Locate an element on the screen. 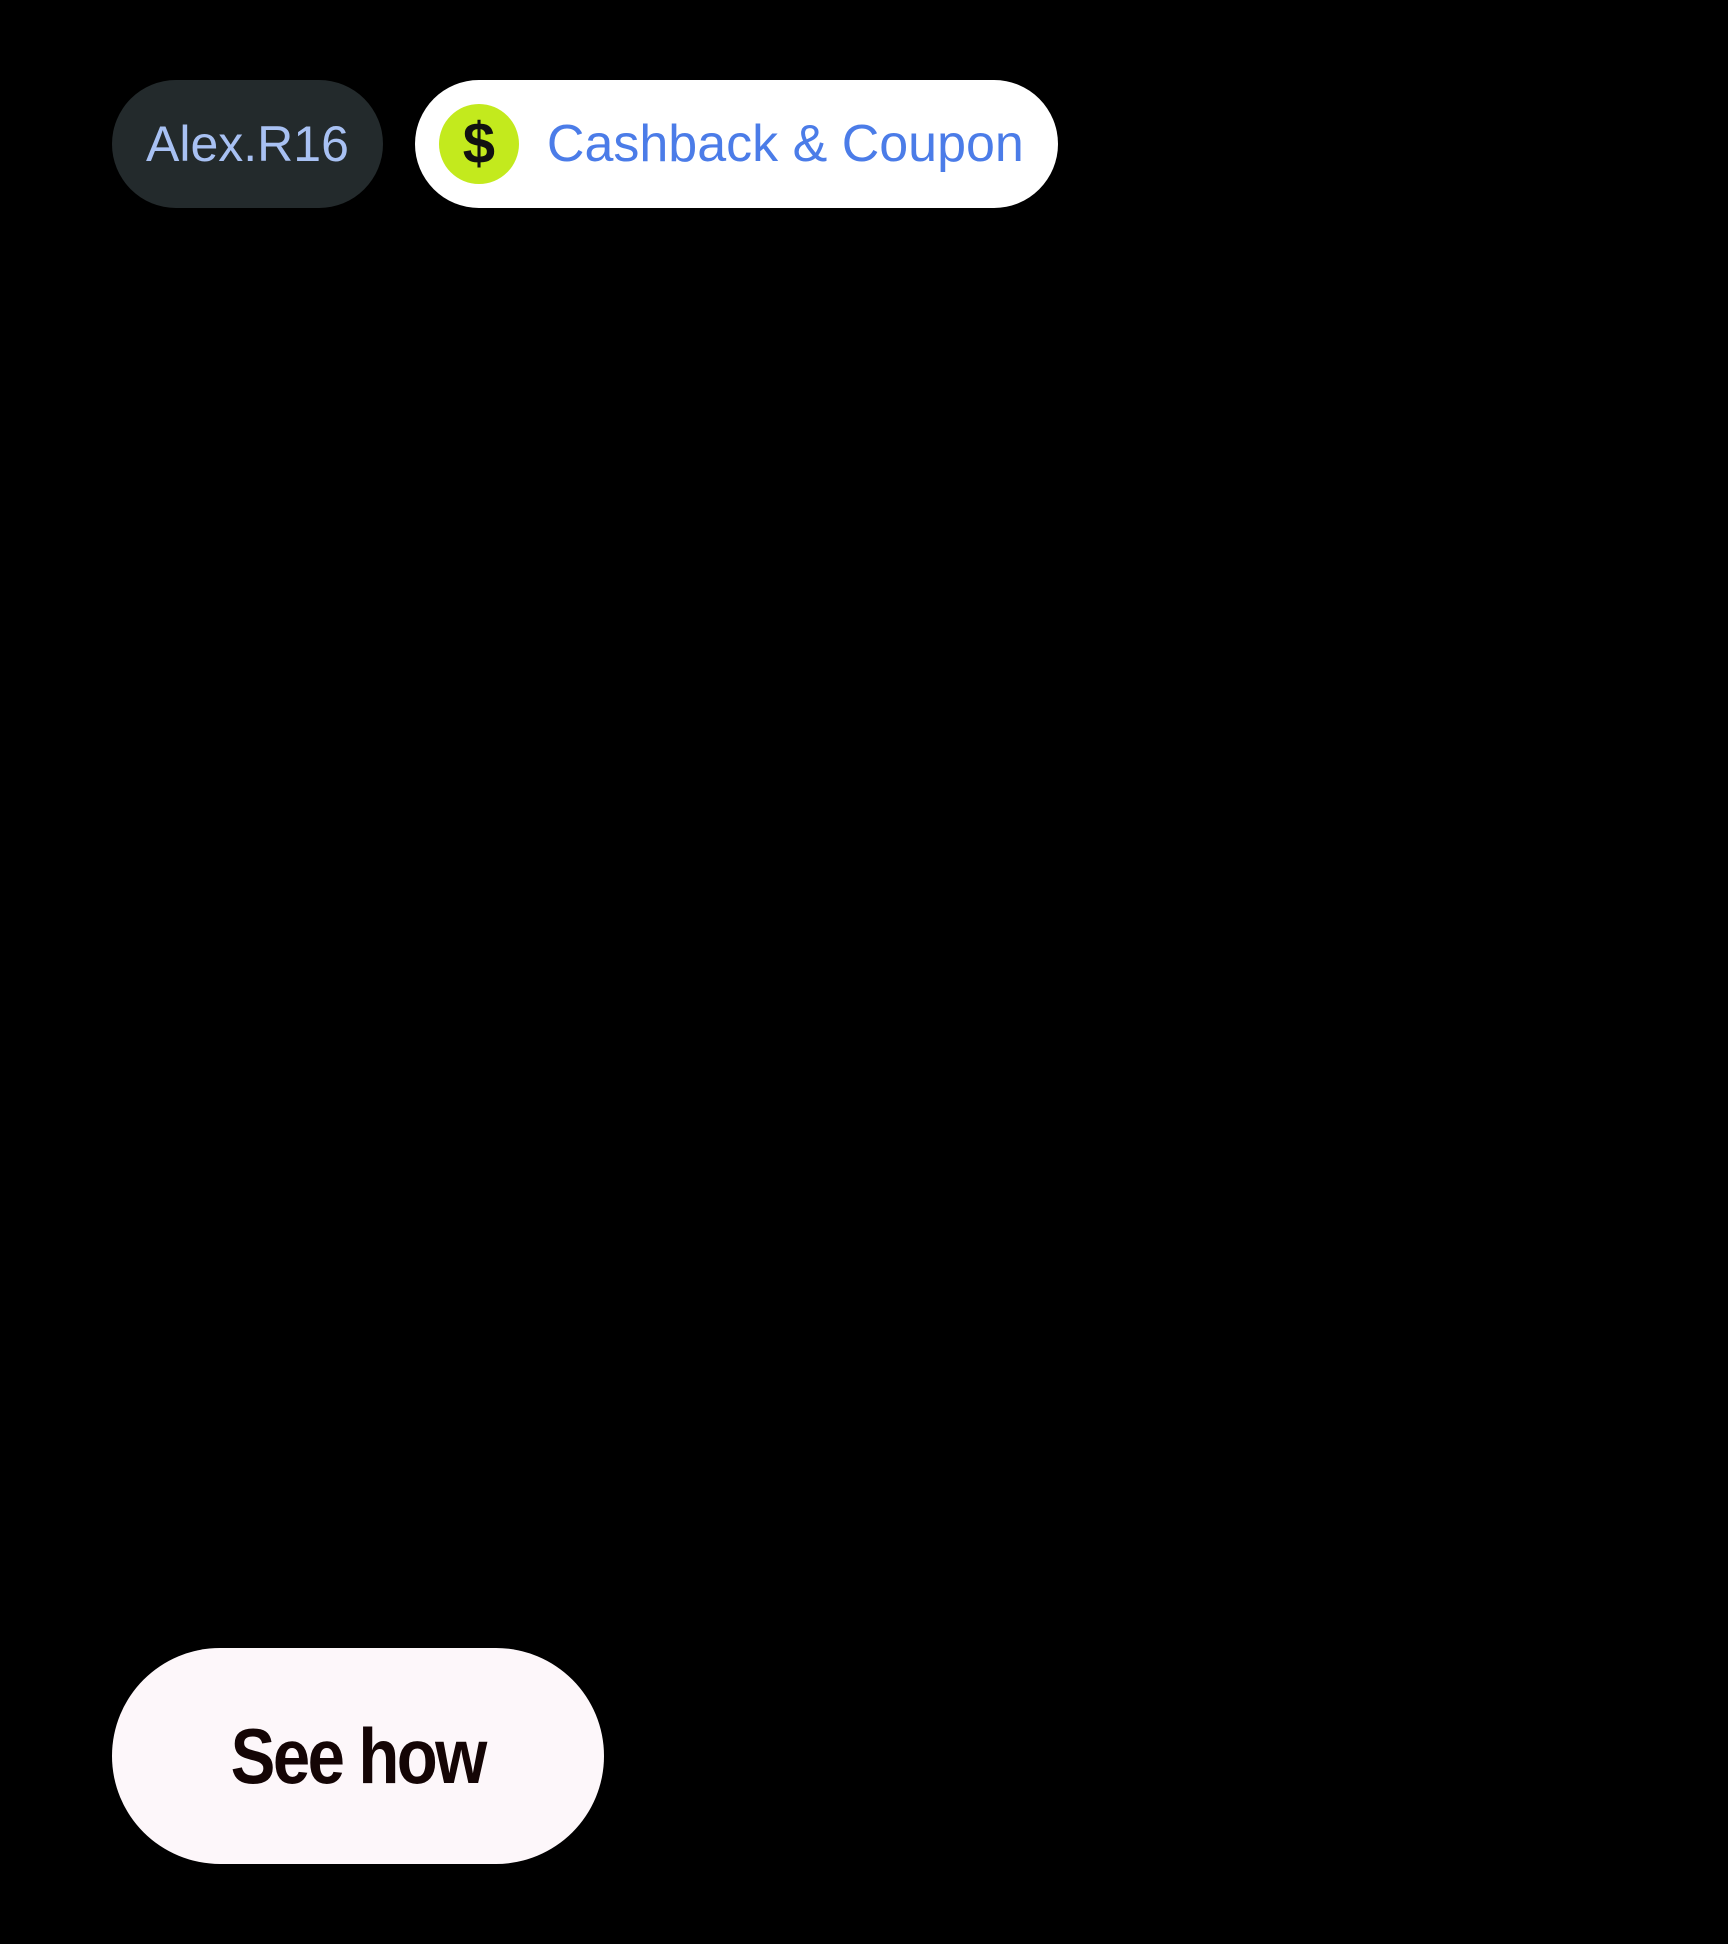 This screenshot has width=1728, height=1944. user-chip-label: Alex.R16 is located at coordinates (247, 144).